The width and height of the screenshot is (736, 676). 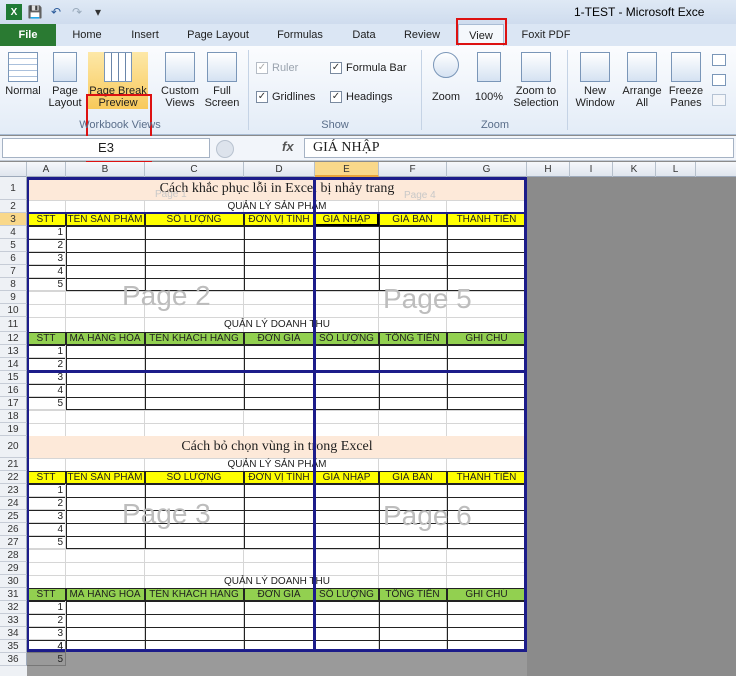 What do you see at coordinates (13, 620) in the screenshot?
I see `row-header: 33` at bounding box center [13, 620].